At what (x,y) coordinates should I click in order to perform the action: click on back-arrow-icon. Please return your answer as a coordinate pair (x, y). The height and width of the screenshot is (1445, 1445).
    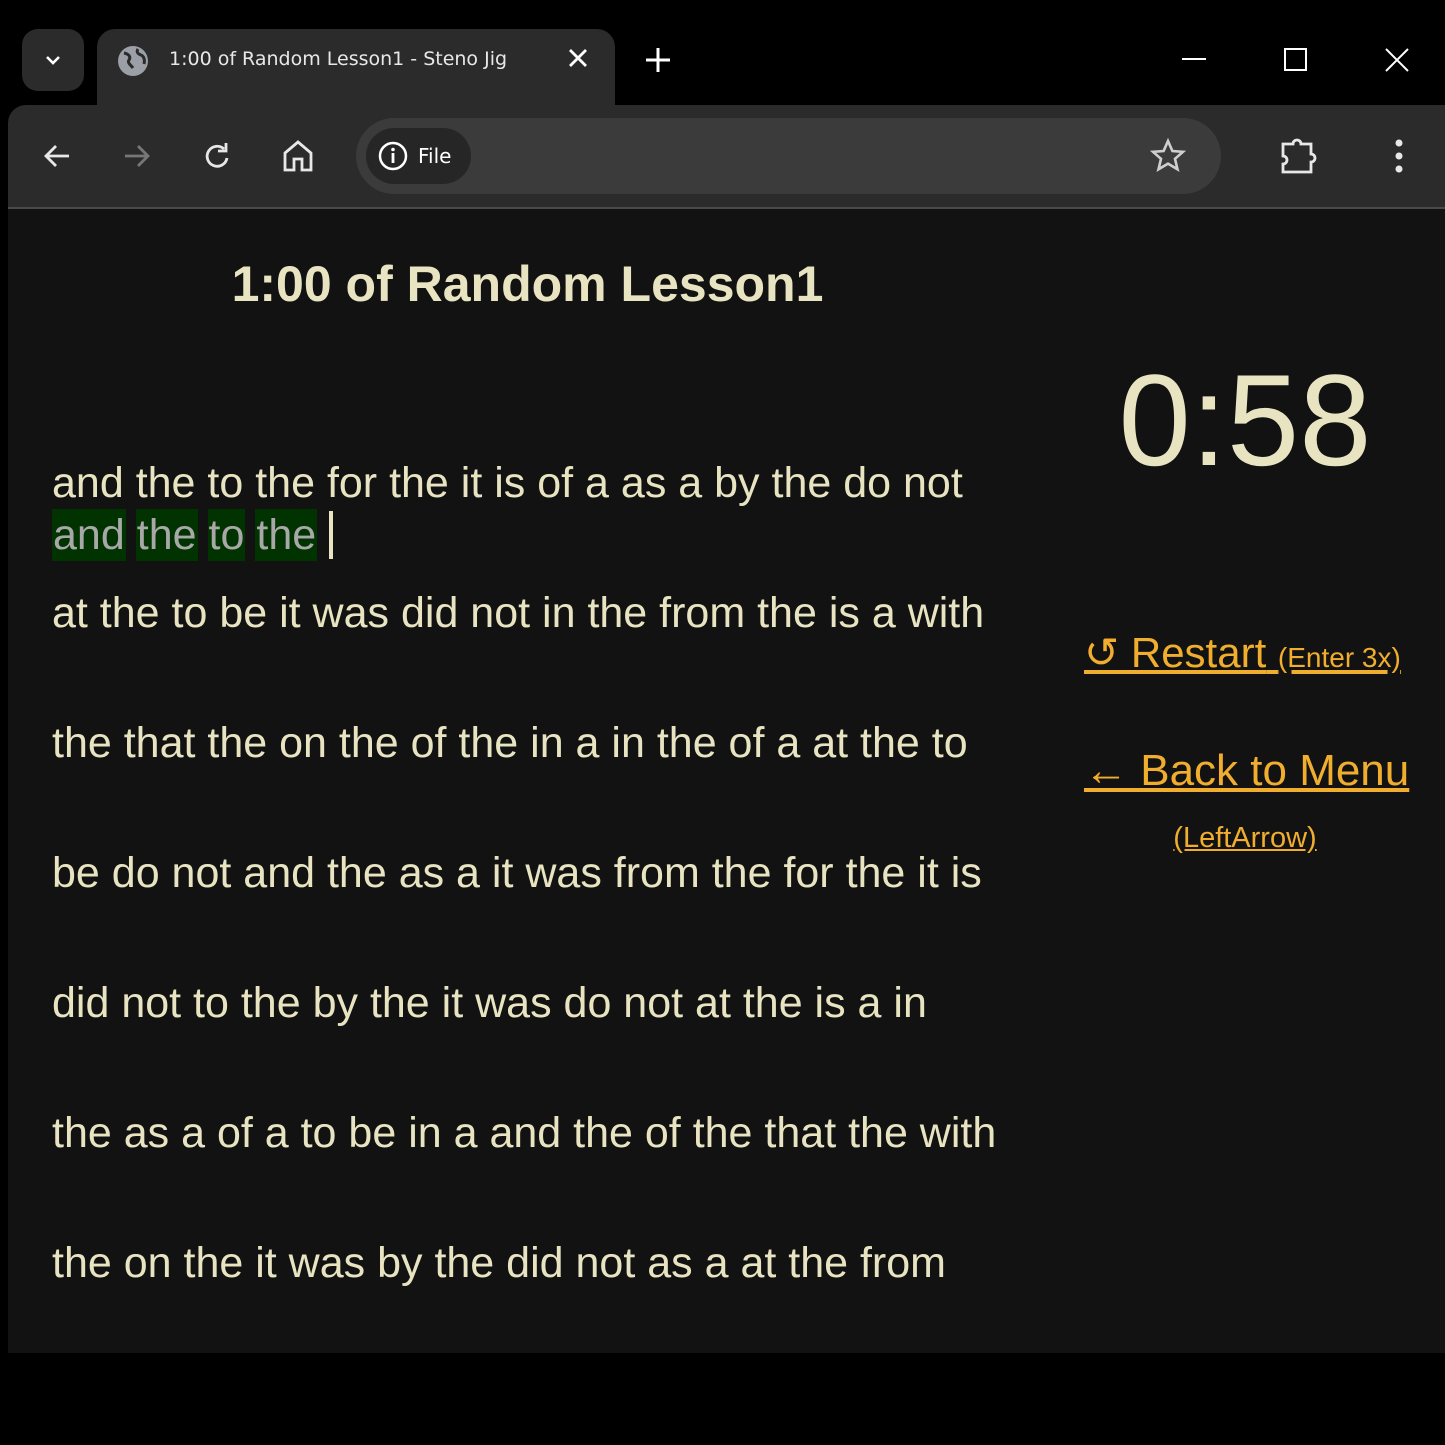
    Looking at the image, I should click on (57, 156).